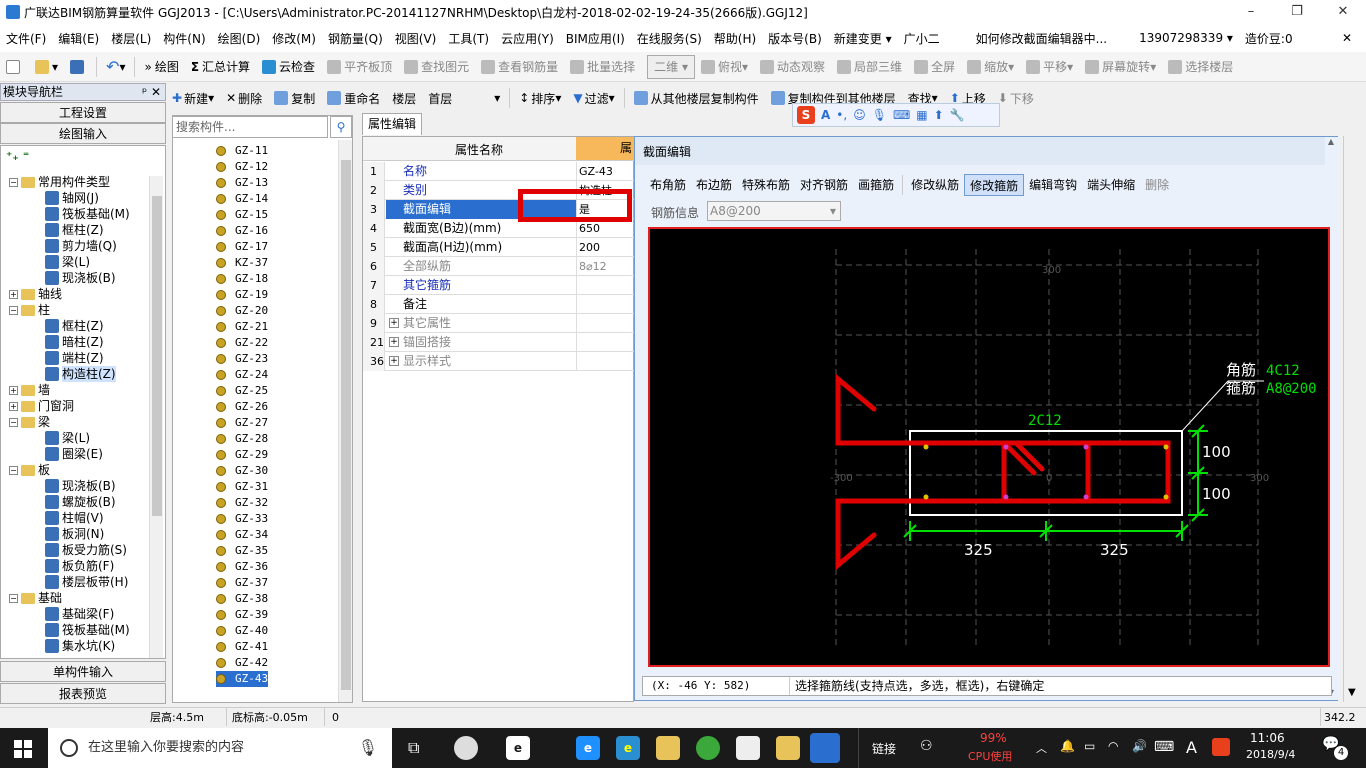 The height and width of the screenshot is (768, 1366). Describe the element at coordinates (499, 361) in the screenshot. I see `property-row: 36 + 显示样式` at that location.